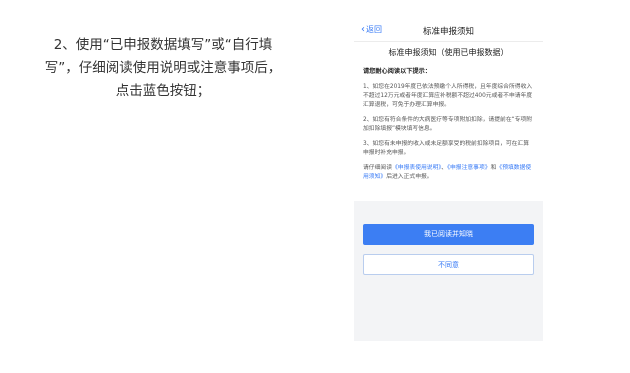 The height and width of the screenshot is (373, 630). I want to click on notice-title: 标准申报须知（使用已申报数据）, so click(448, 52).